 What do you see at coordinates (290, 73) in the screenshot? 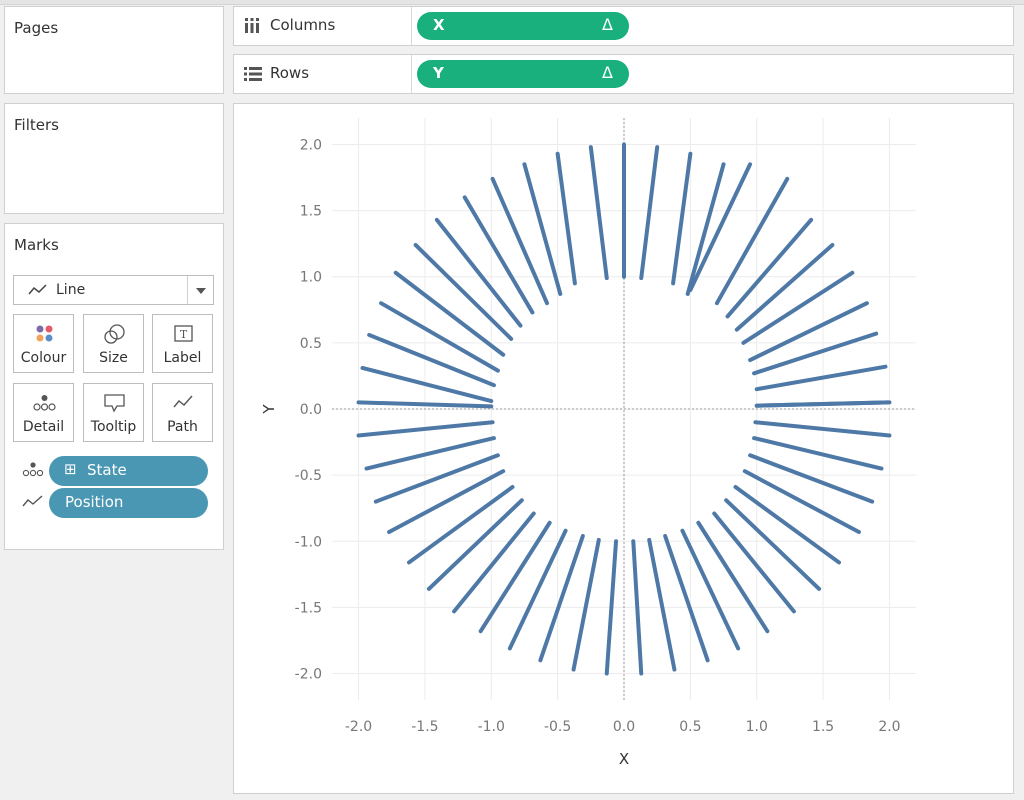
I see `rows-label: Rows` at bounding box center [290, 73].